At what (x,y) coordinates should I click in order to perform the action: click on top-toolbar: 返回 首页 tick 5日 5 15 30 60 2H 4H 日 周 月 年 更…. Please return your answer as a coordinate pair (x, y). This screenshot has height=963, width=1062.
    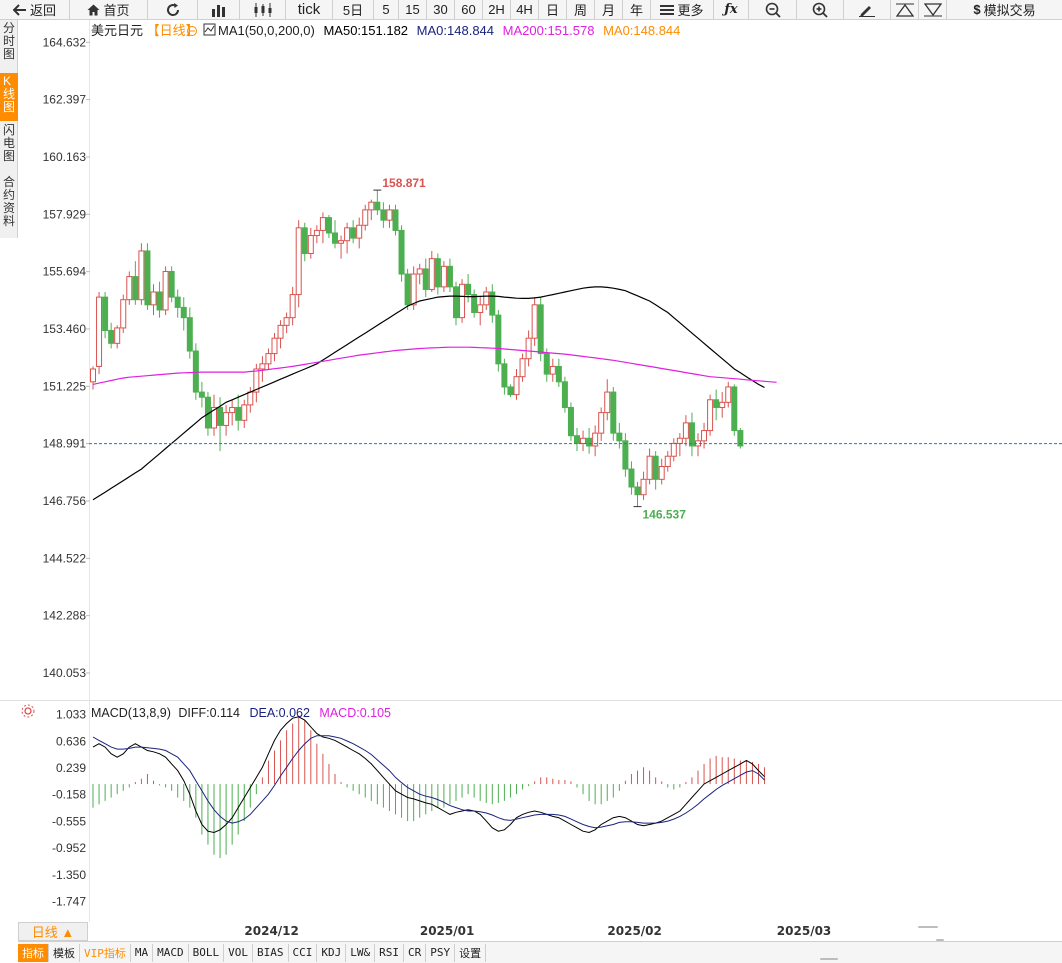
    Looking at the image, I should click on (531, 10).